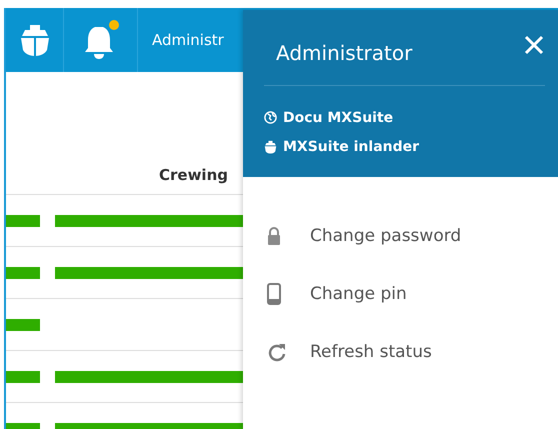 This screenshot has width=558, height=429. What do you see at coordinates (270, 117) in the screenshot?
I see `globe-icon` at bounding box center [270, 117].